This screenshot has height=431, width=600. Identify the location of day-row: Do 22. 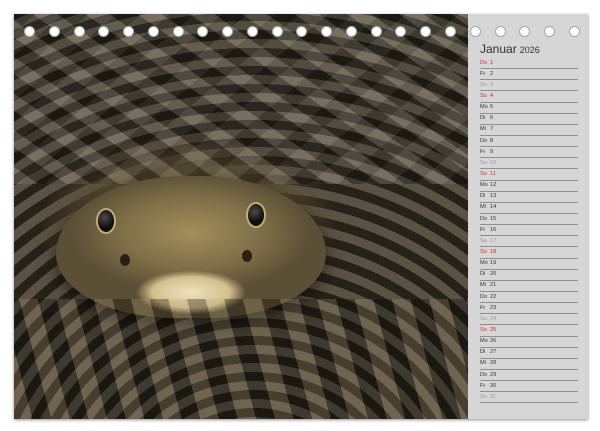
(529, 298).